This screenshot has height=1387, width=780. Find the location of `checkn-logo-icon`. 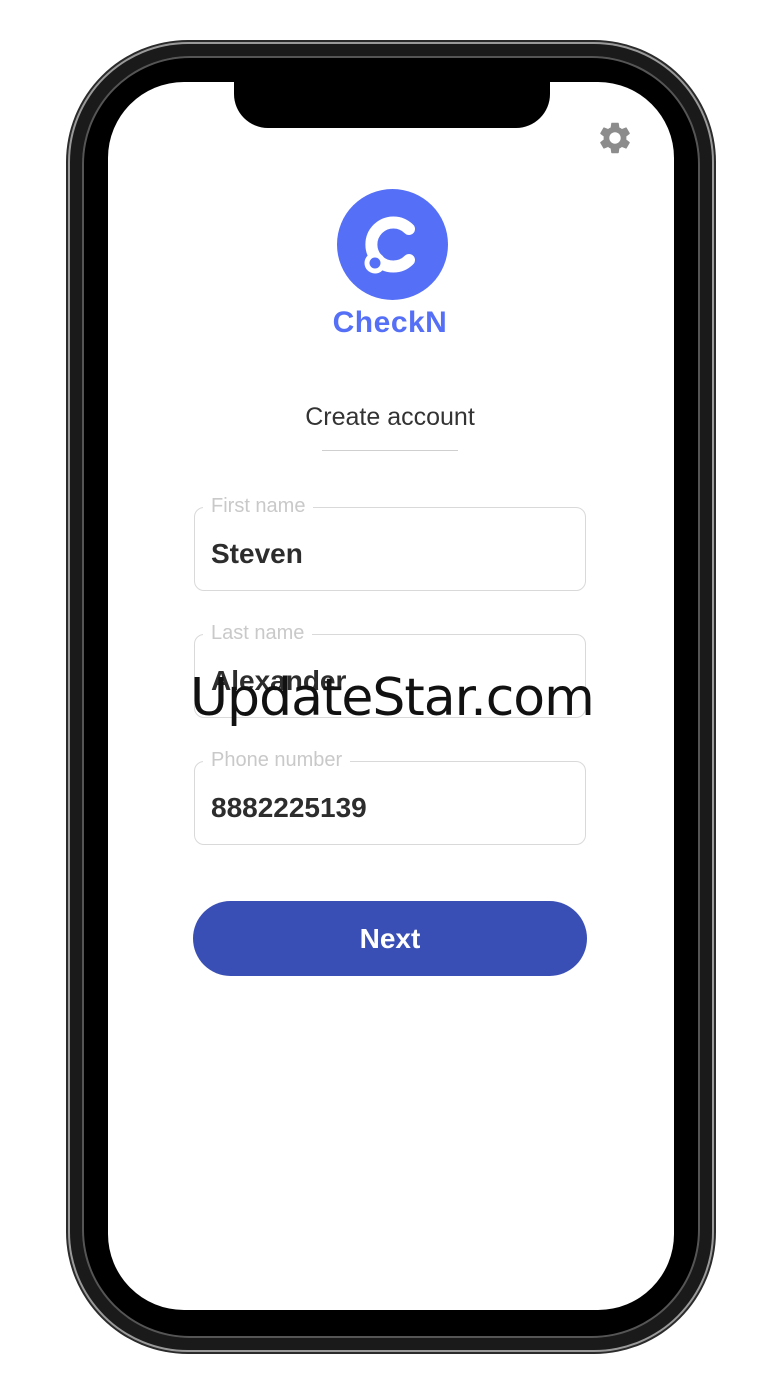

checkn-logo-icon is located at coordinates (392, 244).